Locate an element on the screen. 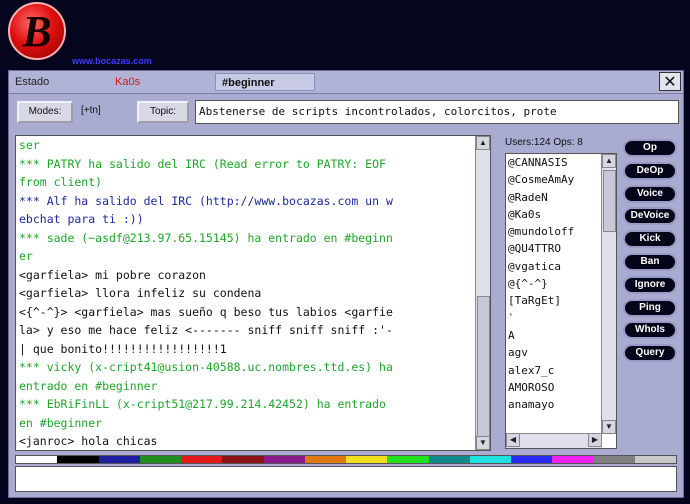 This screenshot has width=690, height=504. modes-value: [+tn] is located at coordinates (91, 110).